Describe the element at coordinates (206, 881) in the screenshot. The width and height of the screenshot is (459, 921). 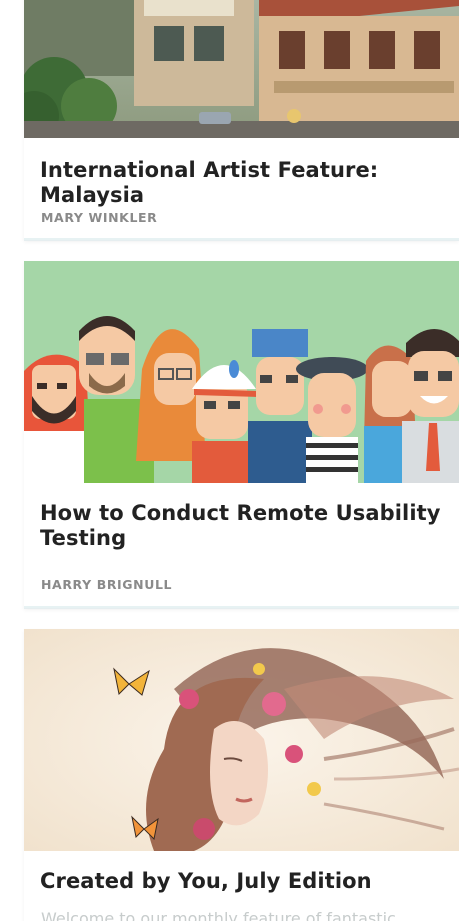
I see `article-title: Created by You, July Edition` at that location.